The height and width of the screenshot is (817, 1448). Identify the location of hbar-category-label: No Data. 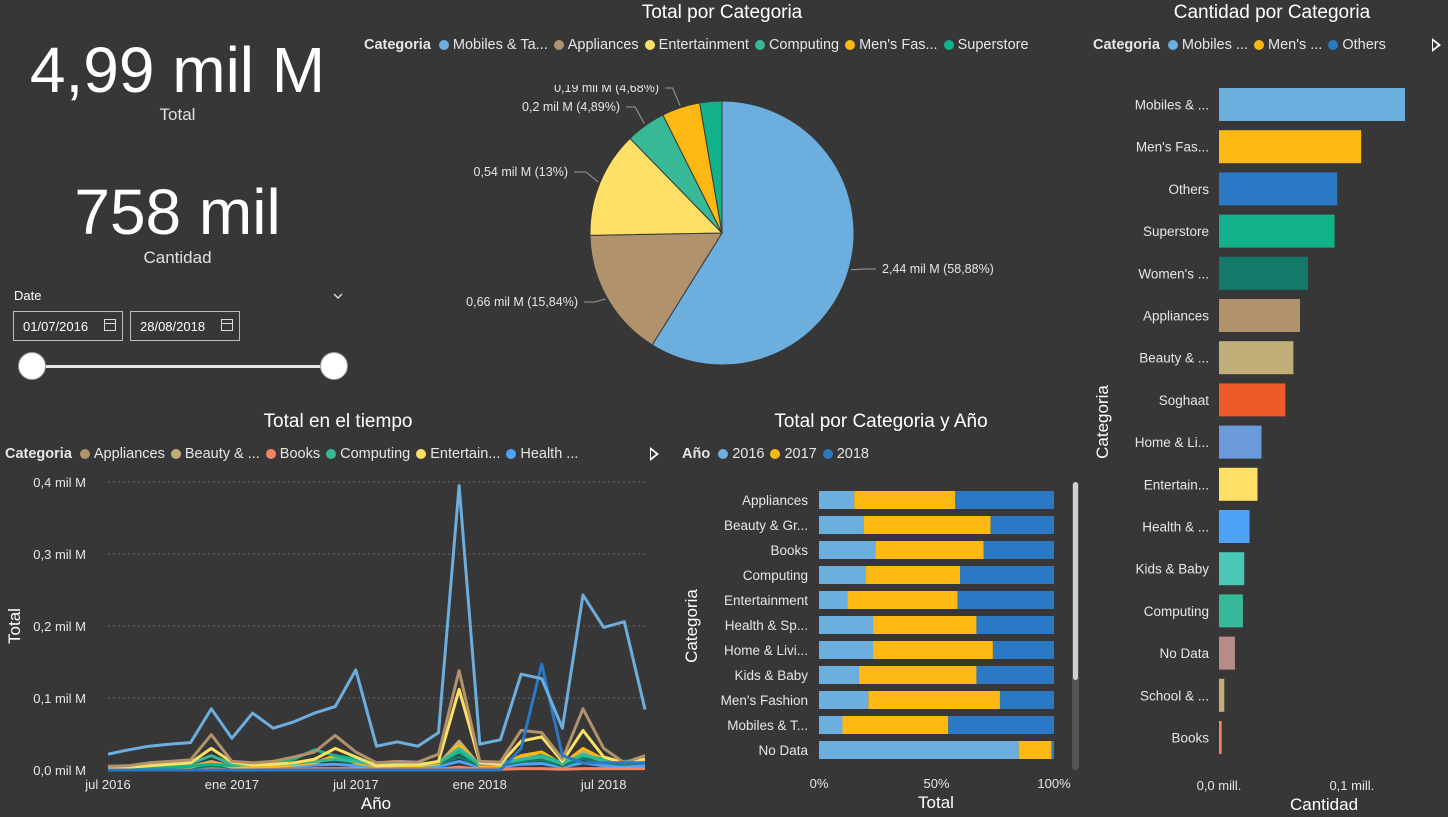
(1184, 653).